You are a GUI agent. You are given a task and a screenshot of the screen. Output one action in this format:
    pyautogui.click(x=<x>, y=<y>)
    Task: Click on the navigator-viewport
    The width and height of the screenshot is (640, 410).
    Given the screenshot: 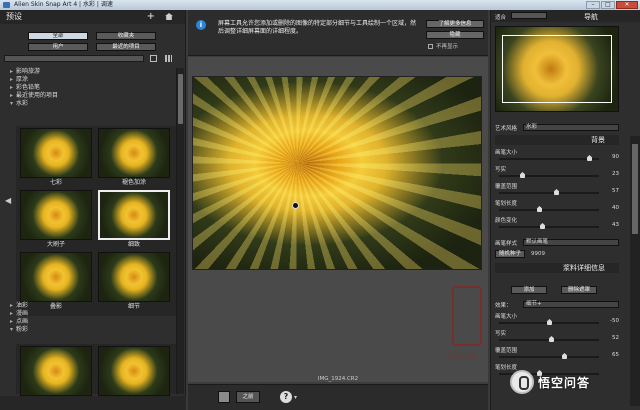 What is the action you would take?
    pyautogui.click(x=557, y=69)
    